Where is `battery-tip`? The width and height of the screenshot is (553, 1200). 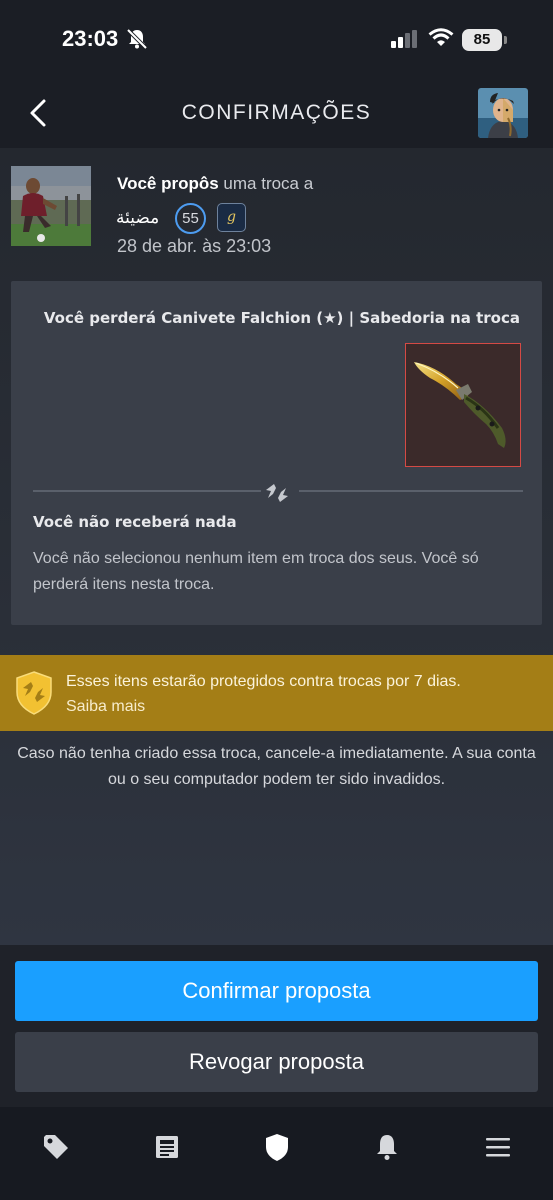 battery-tip is located at coordinates (505, 40).